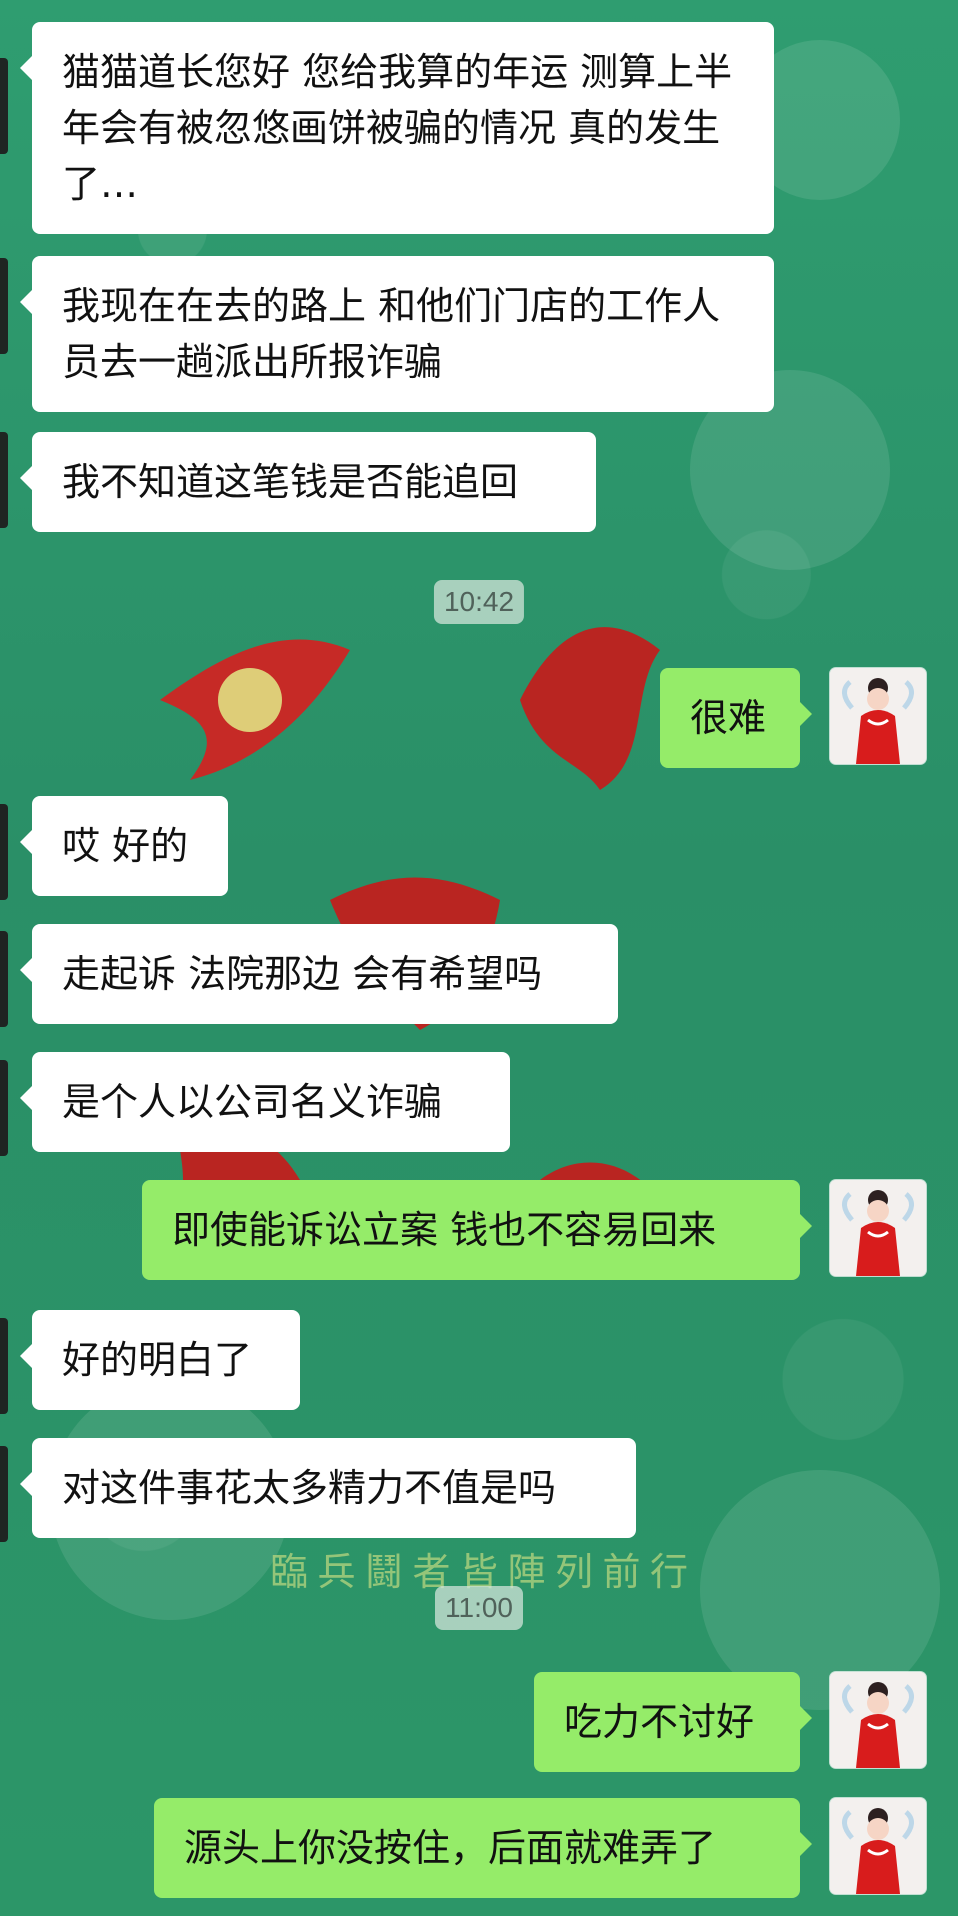  I want to click on message-bubble-right: 源头上你没按住，后面就难弄了, so click(483, 1848).